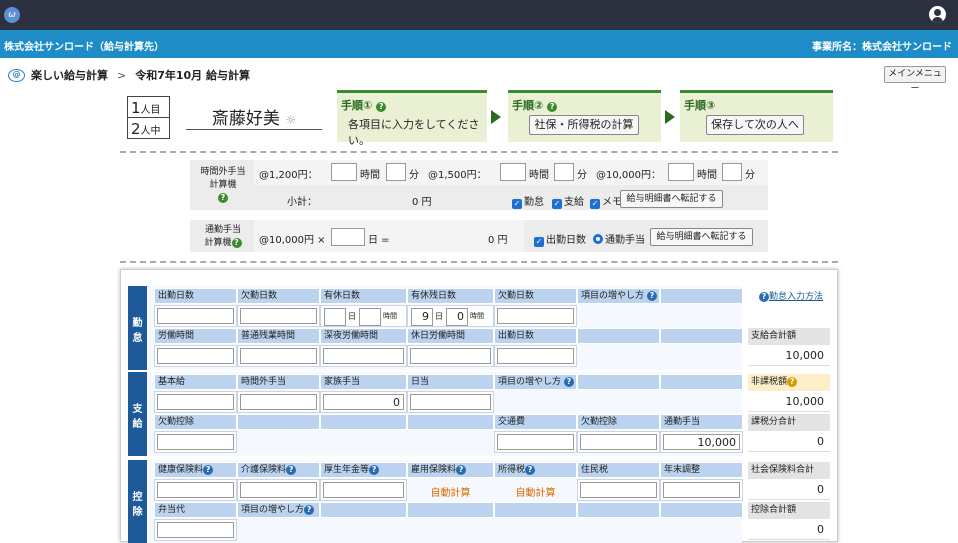 This screenshot has width=958, height=543. What do you see at coordinates (619, 238) in the screenshot?
I see `radio-commute: 通勤手当` at bounding box center [619, 238].